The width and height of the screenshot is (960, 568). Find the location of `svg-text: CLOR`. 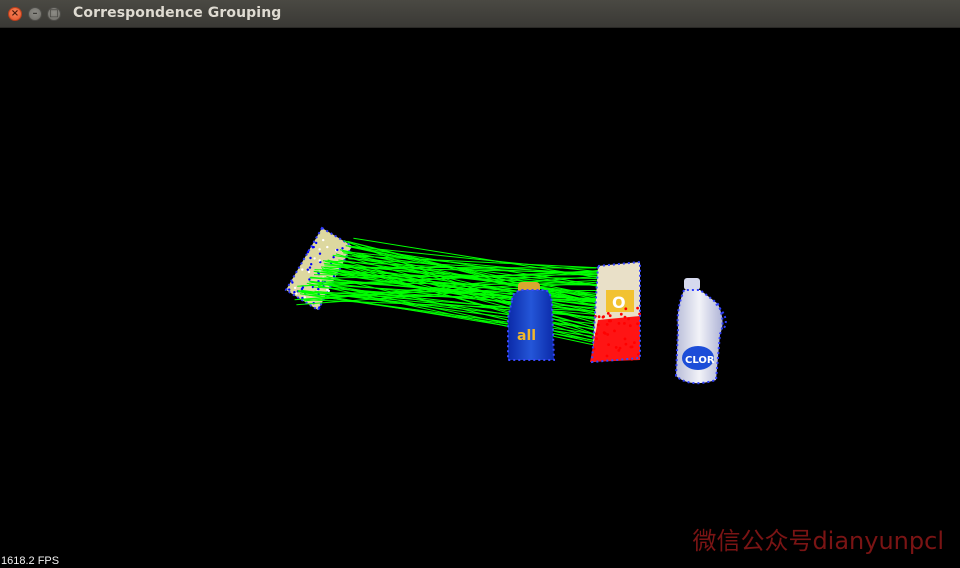

svg-text: CLOR is located at coordinates (700, 360).